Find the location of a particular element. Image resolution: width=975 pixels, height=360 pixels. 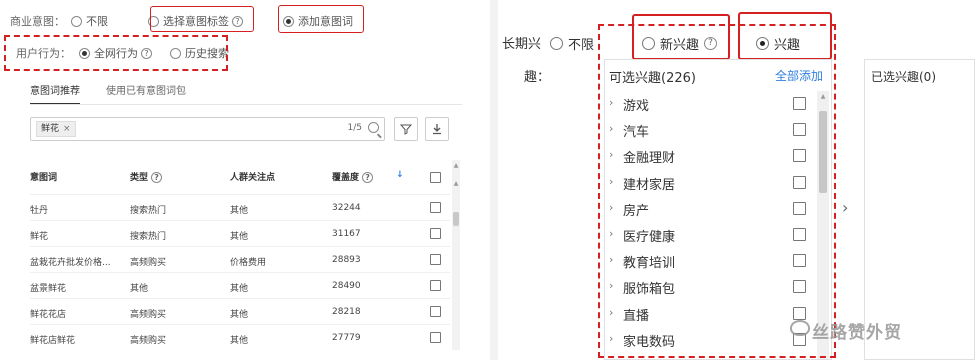

col-coverage: 覆盖度? is located at coordinates (353, 176).